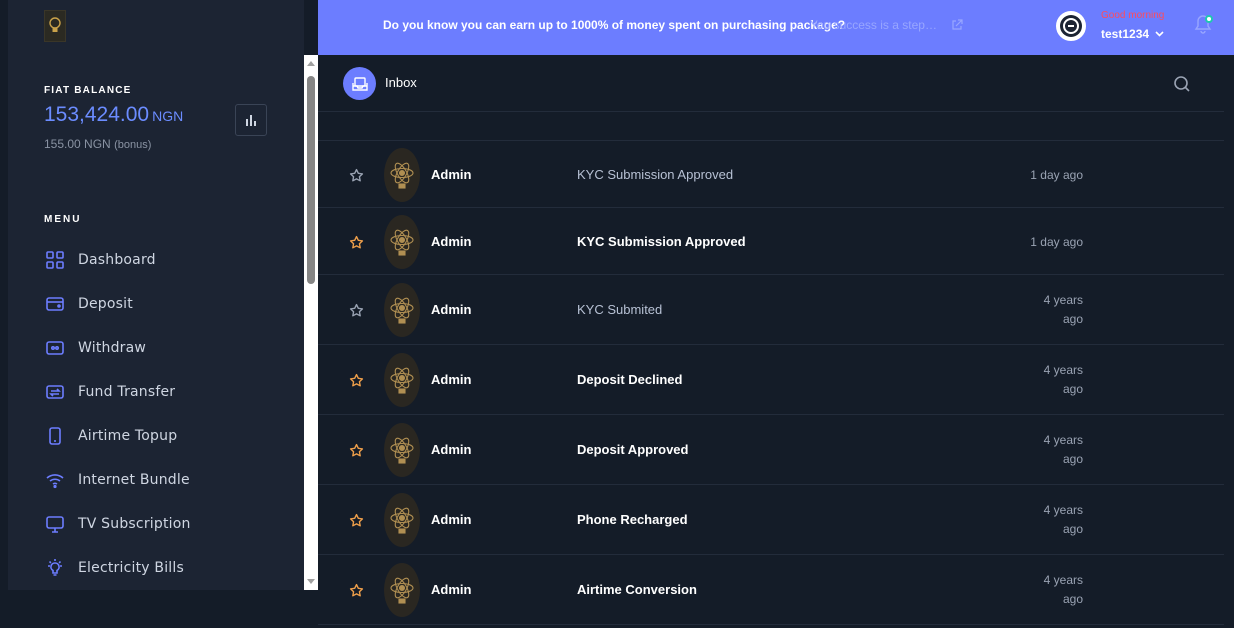 The height and width of the screenshot is (628, 1234). I want to click on balance-chart-button, so click(251, 120).